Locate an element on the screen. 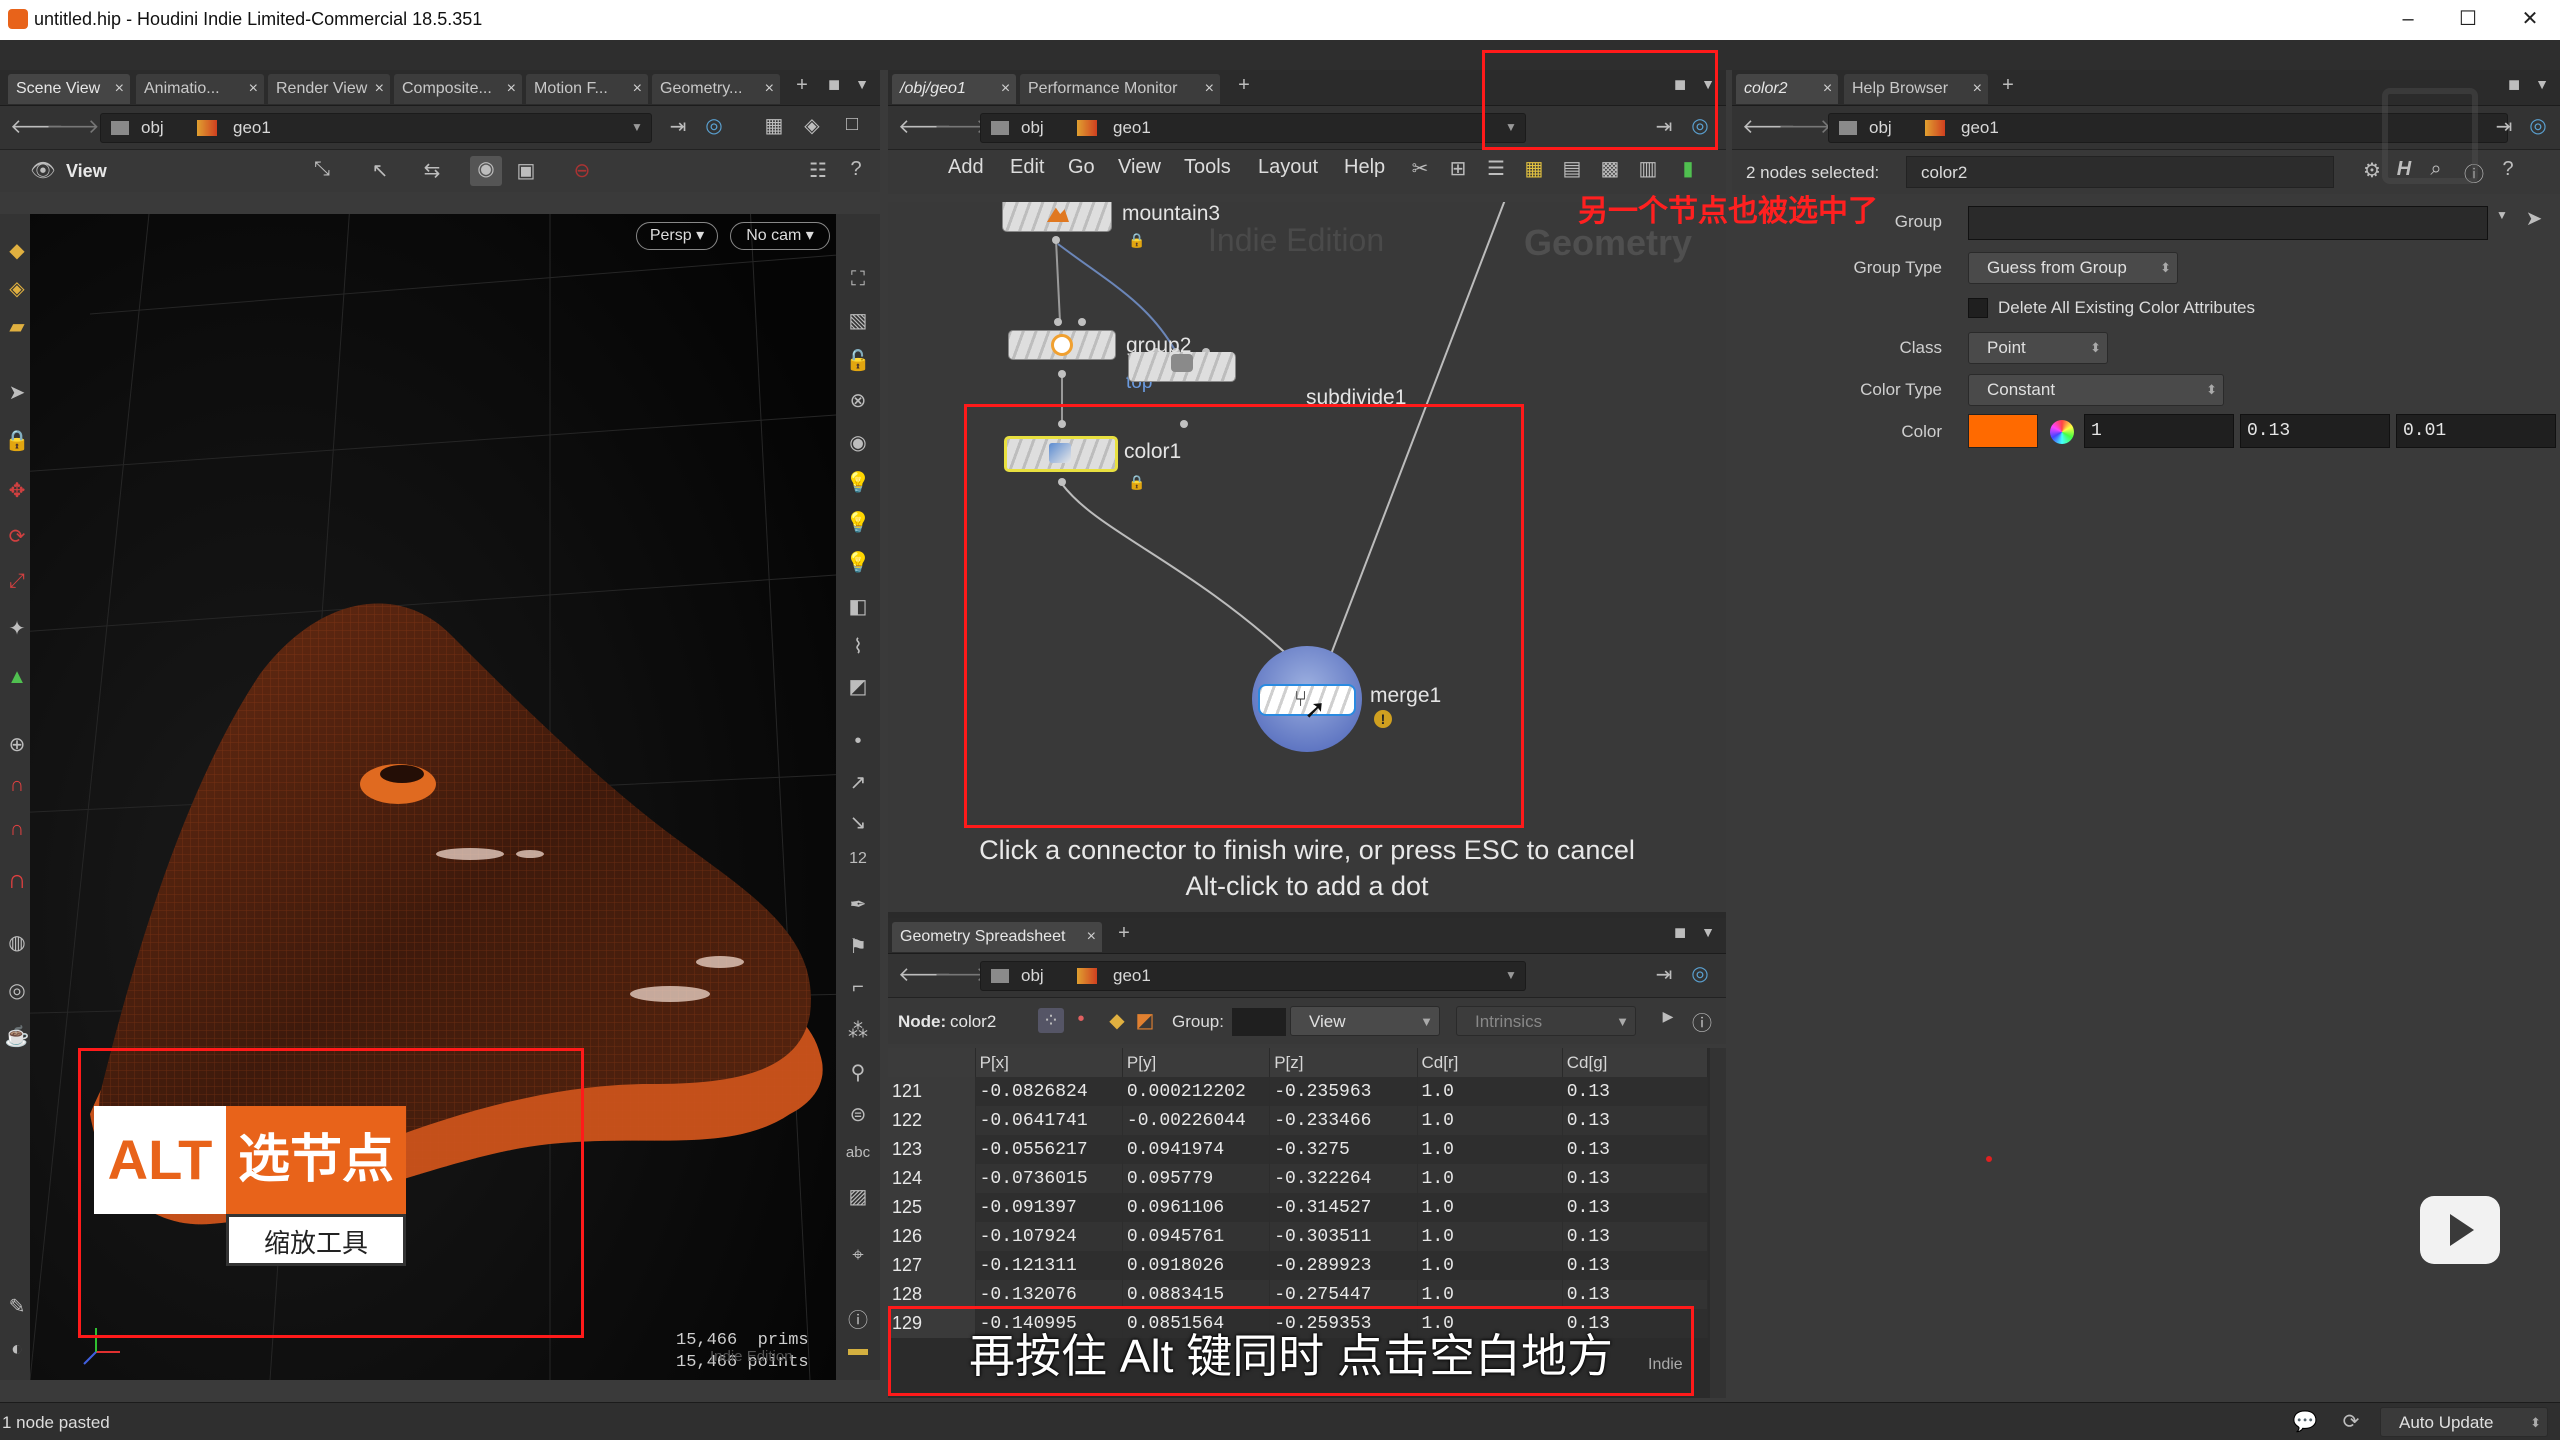 This screenshot has width=2560, height=1440. group-type-dropdown: Guess from Group ⬍ is located at coordinates (2073, 268).